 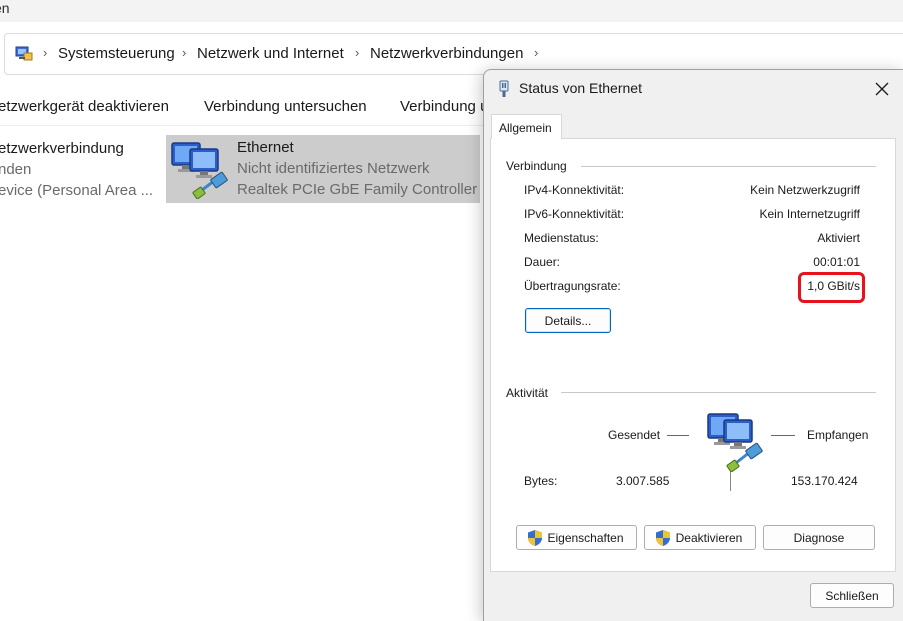 I want to click on control-panel-icon, so click(x=24, y=53).